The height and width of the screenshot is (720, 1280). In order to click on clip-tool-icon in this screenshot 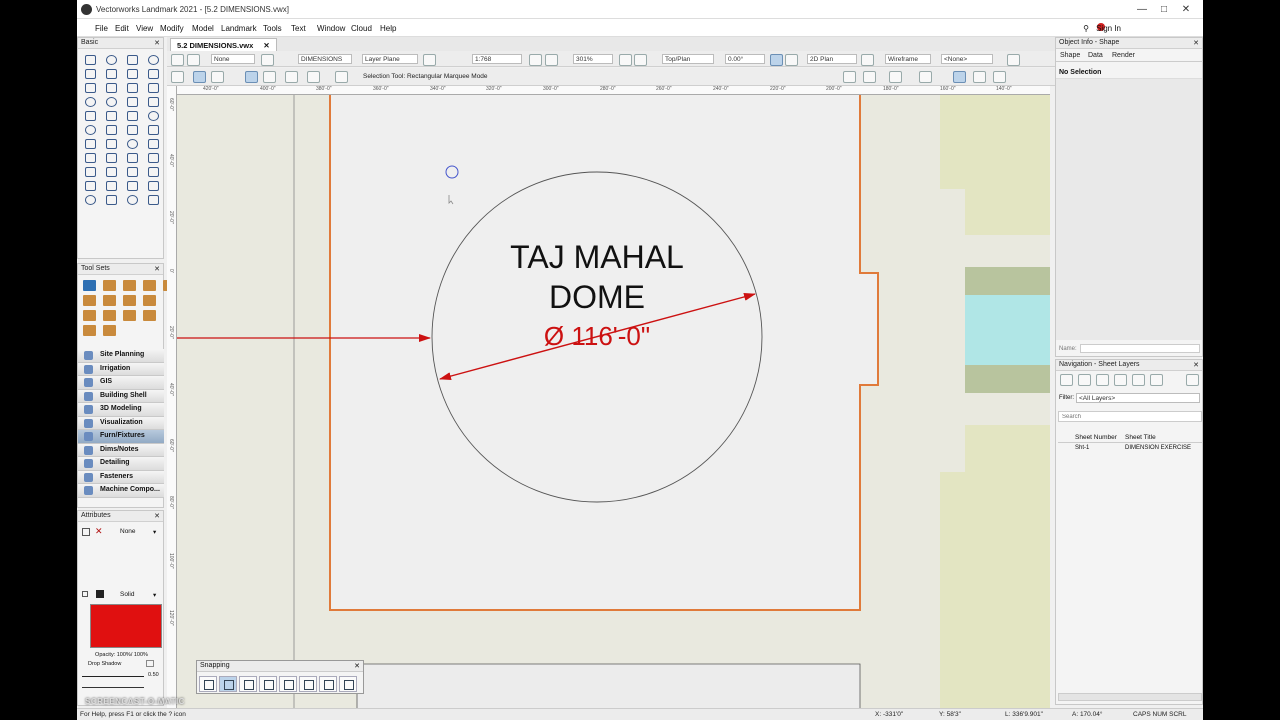, I will do `click(132, 157)`.